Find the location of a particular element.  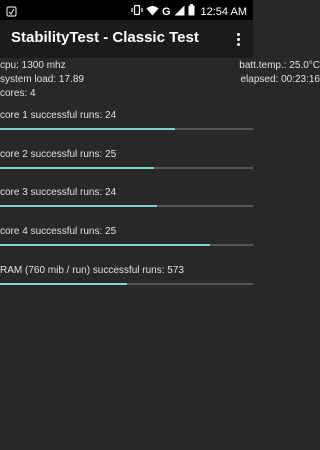

more-vert-icon is located at coordinates (238, 39).